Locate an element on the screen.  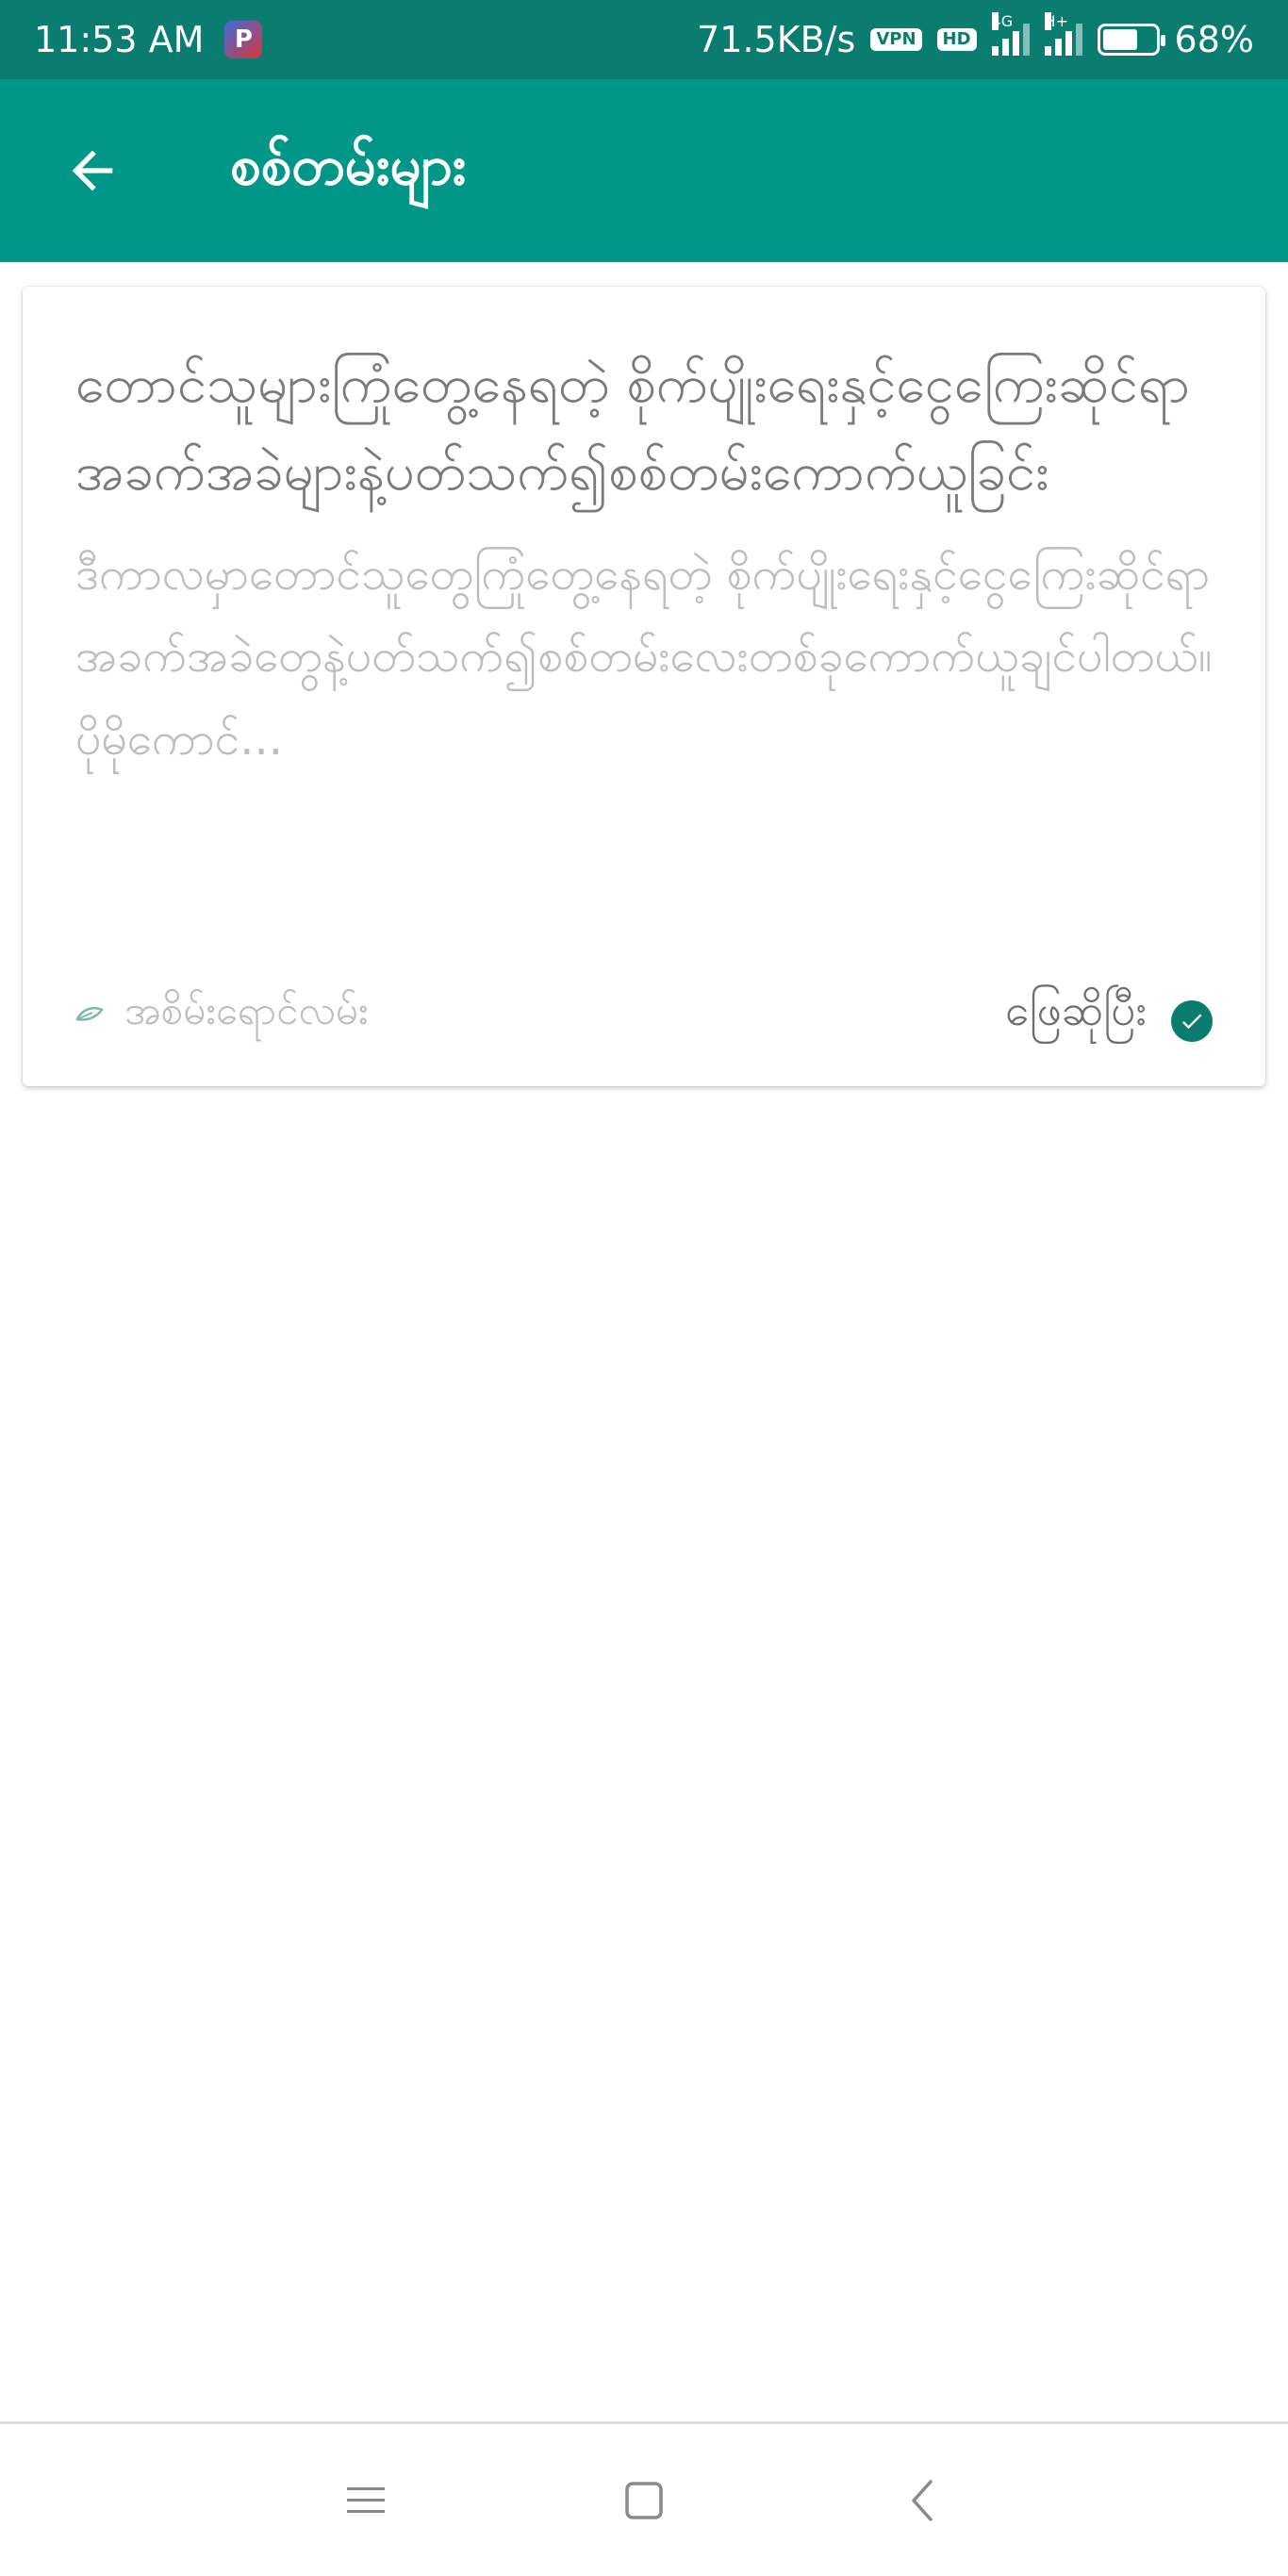
survey-status: ဖြေဆိုပြီး is located at coordinates (1109, 1015).